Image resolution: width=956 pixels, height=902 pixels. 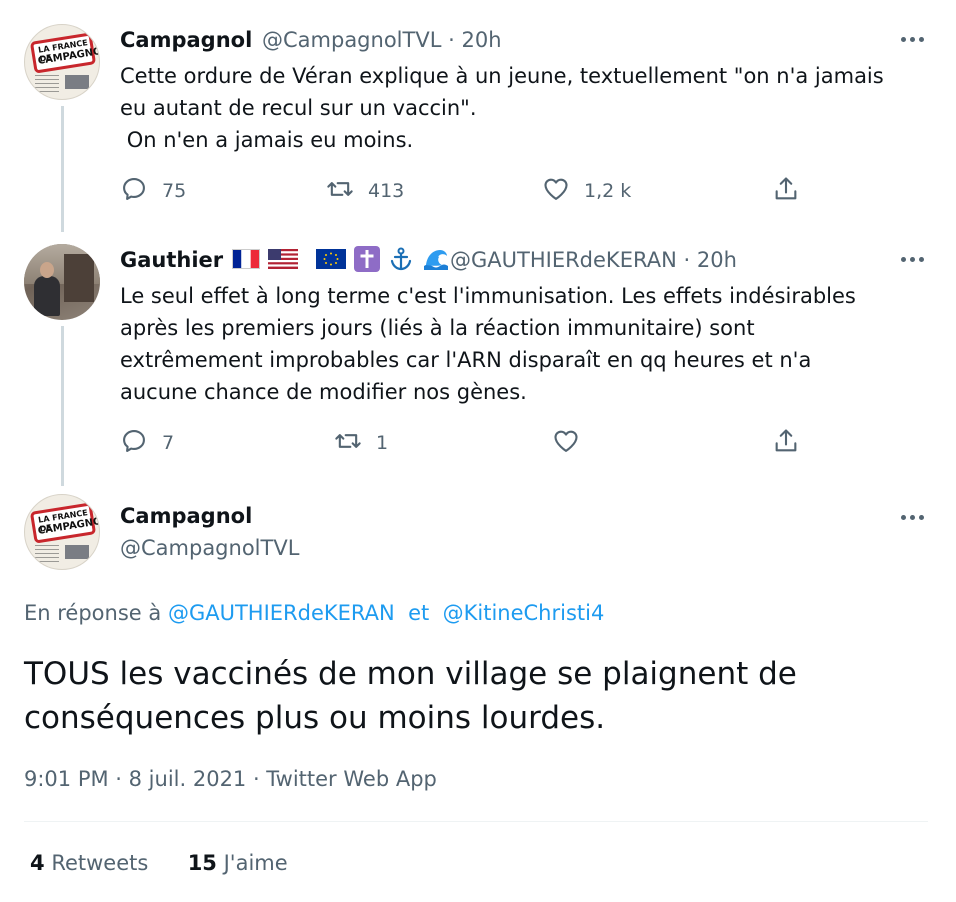 I want to click on name-emojis, so click(x=341, y=261).